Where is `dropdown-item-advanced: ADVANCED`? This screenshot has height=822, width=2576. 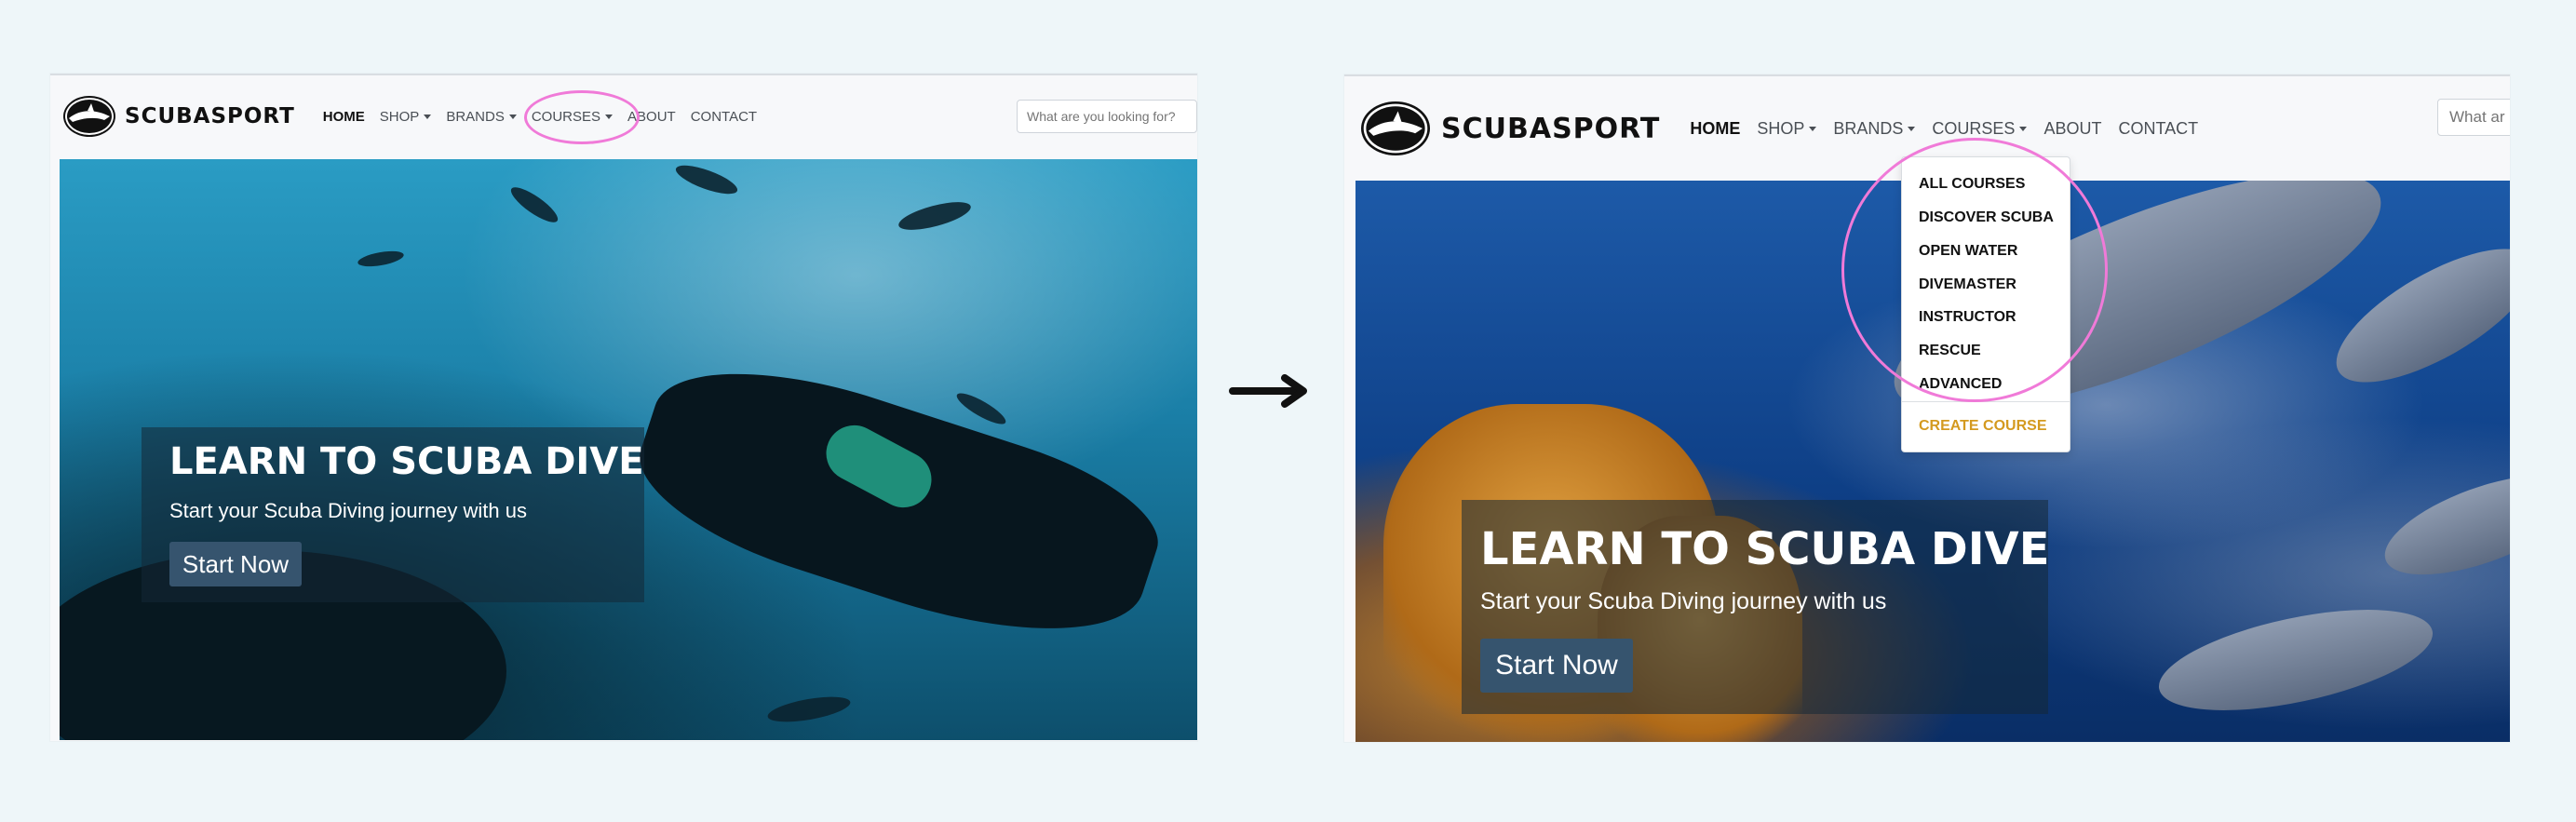 dropdown-item-advanced: ADVANCED is located at coordinates (1960, 384).